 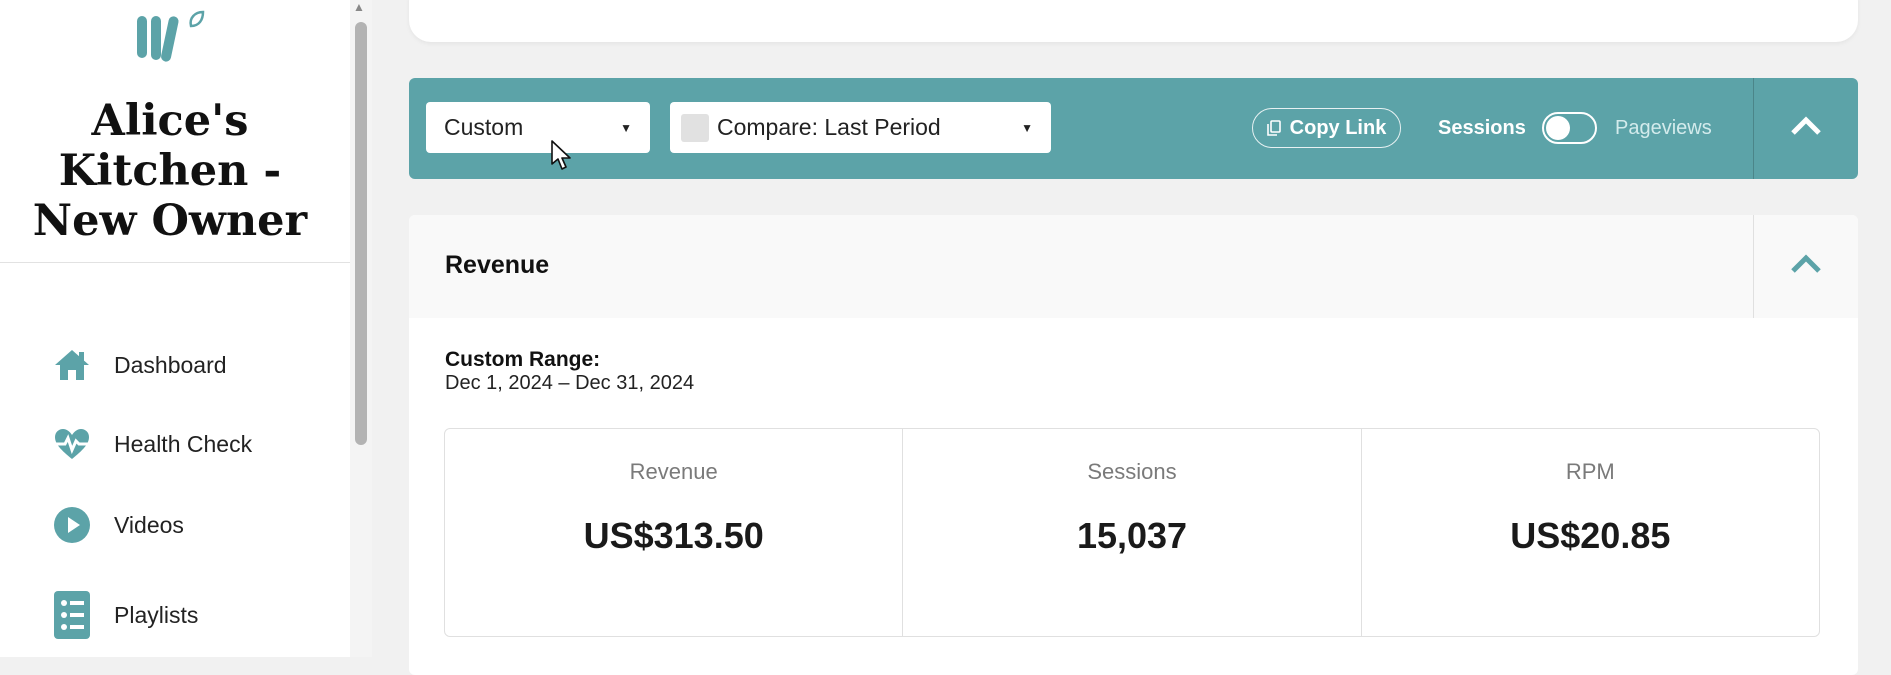 I want to click on metric-label: RPM, so click(x=1590, y=471).